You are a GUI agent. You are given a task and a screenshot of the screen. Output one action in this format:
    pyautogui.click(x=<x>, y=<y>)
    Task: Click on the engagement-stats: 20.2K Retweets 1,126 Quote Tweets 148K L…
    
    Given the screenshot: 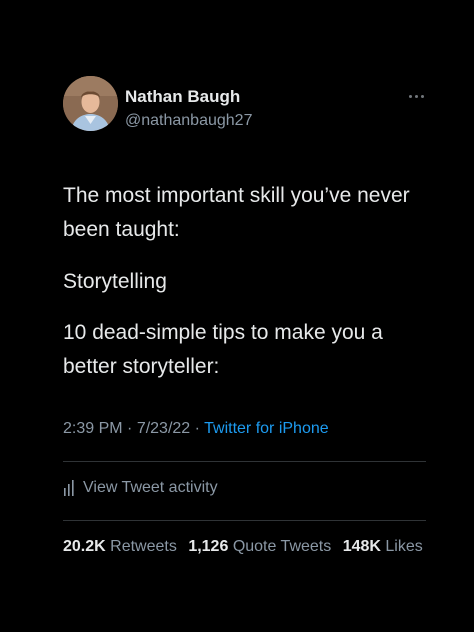 What is the action you would take?
    pyautogui.click(x=243, y=547)
    